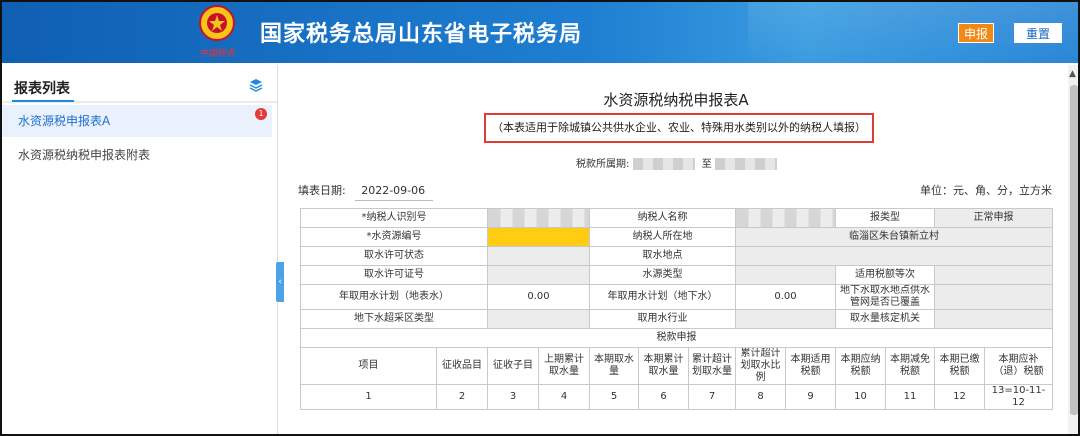  What do you see at coordinates (322, 190) in the screenshot?
I see `fill-date-label: 填表日期:` at bounding box center [322, 190].